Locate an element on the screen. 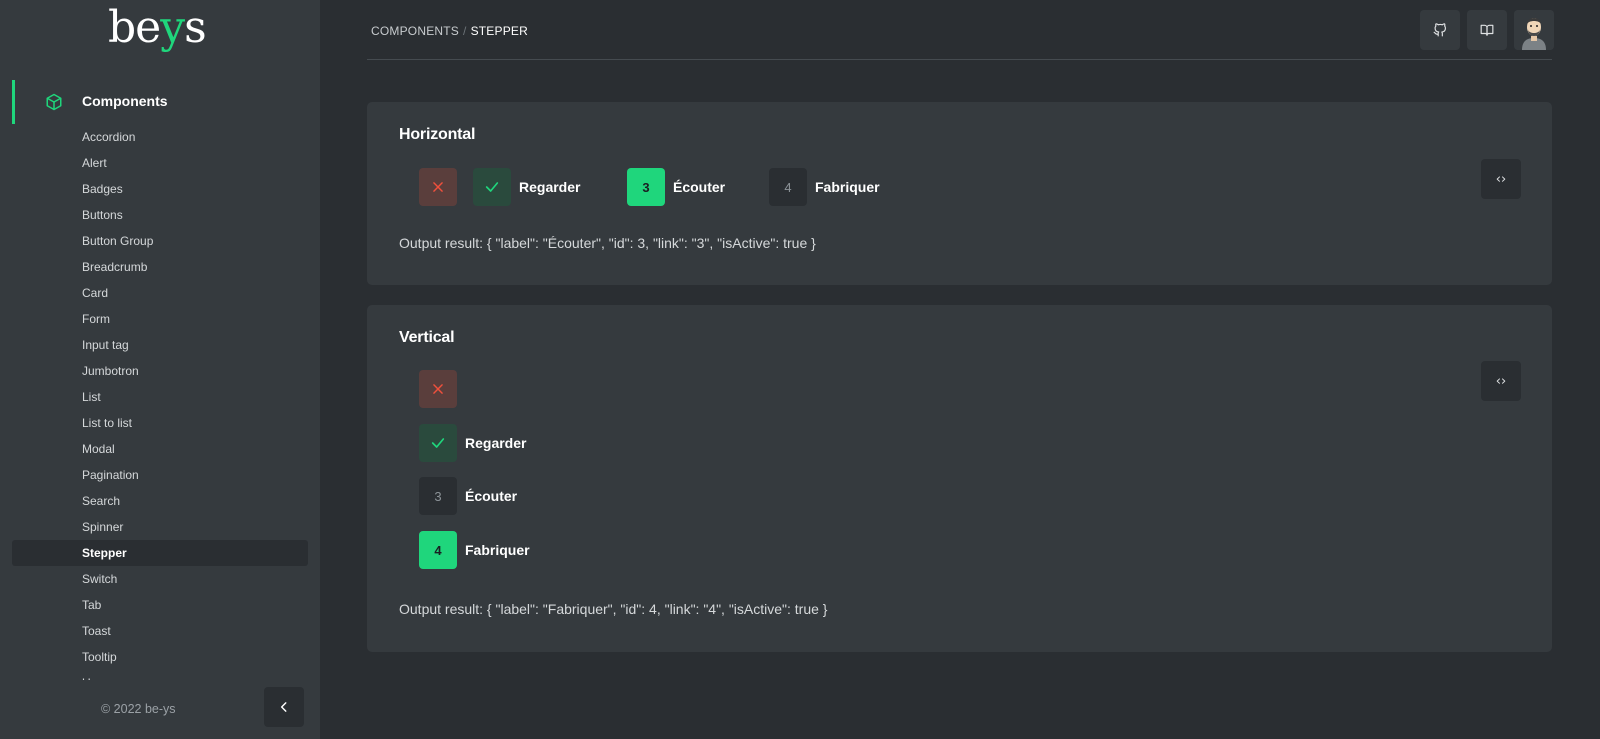  sidebar-item-list-to-list: List to list is located at coordinates (160, 423).